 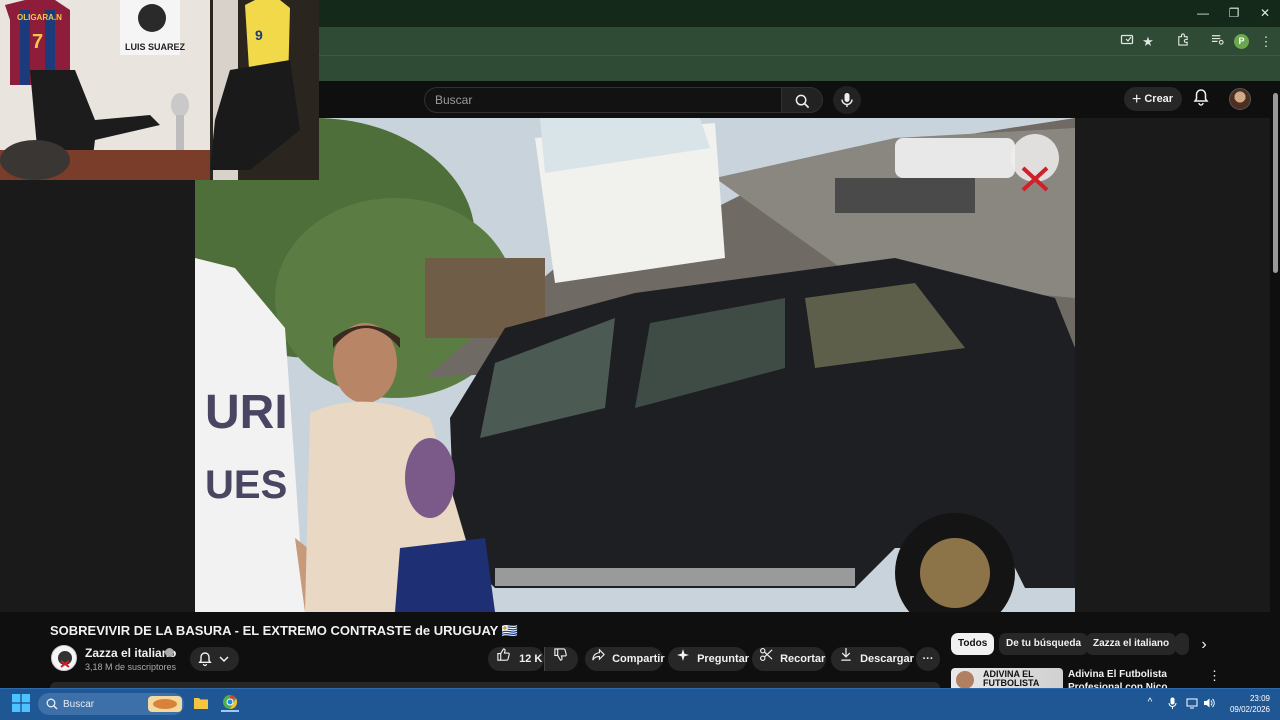 I want to click on cast-icon, so click(x=1127, y=42).